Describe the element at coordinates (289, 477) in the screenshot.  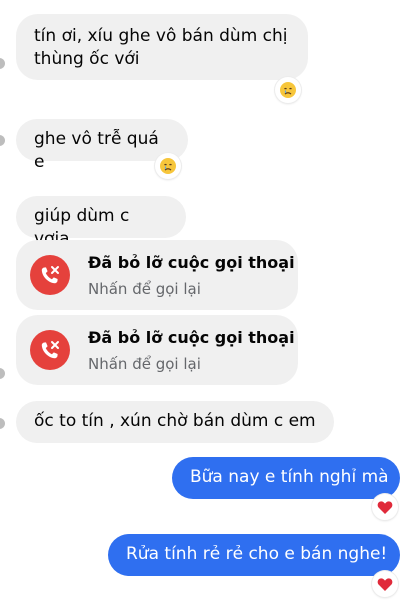
I see `message-text: Bữa nay e tính nghỉ mà` at that location.